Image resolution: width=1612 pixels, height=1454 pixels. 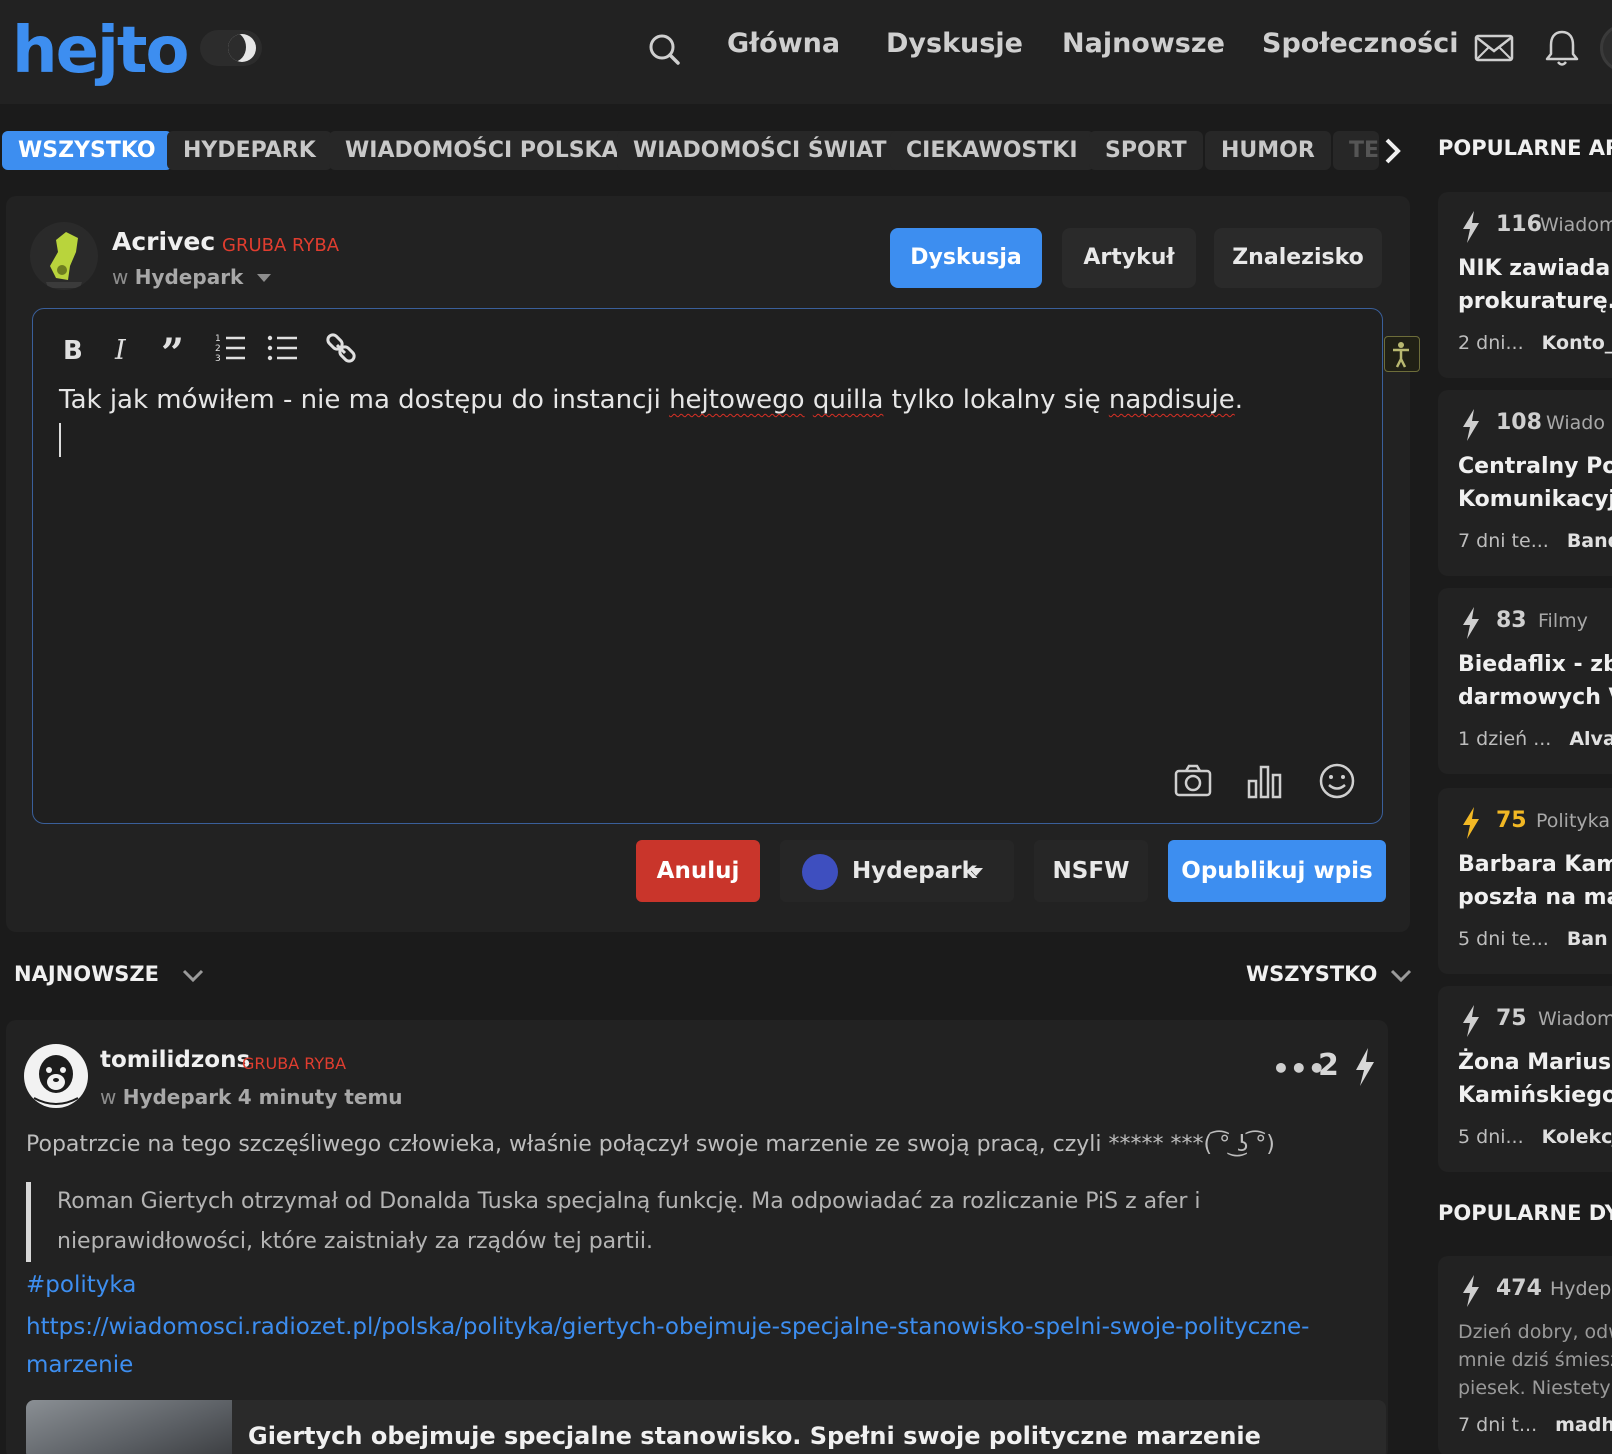 I want to click on post-community-link: Hydepark, so click(x=177, y=1097).